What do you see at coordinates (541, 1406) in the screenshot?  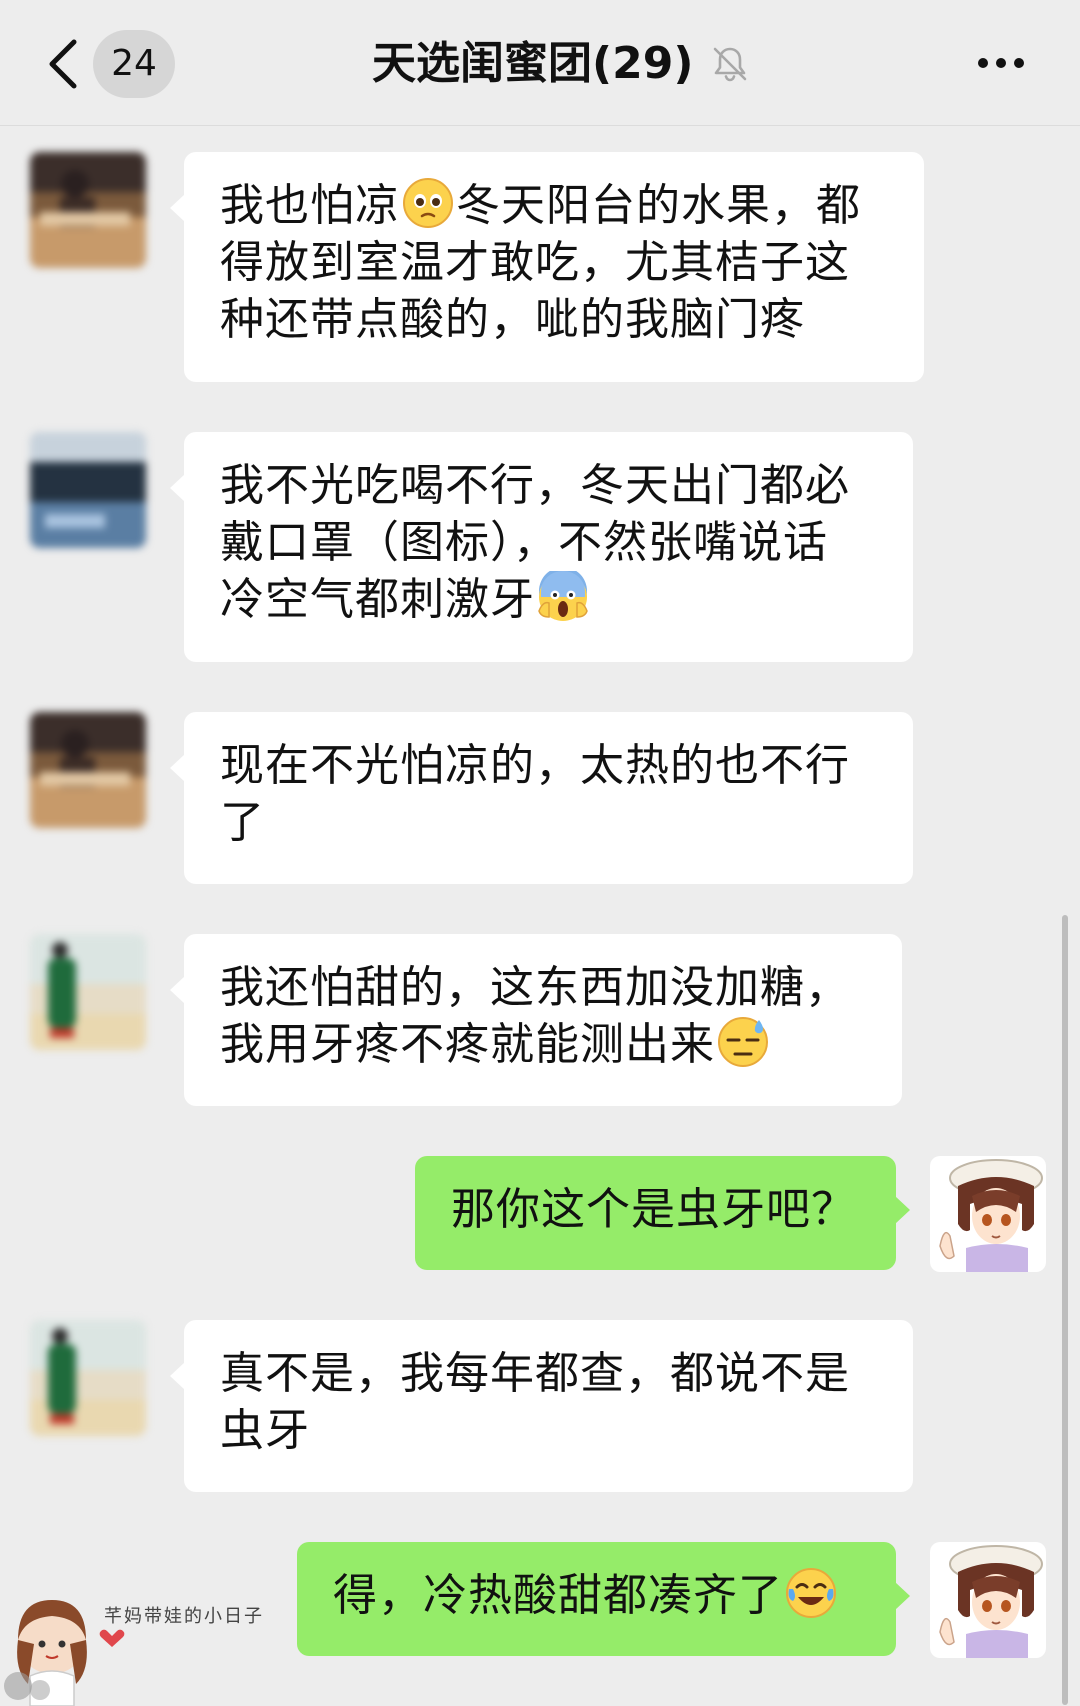 I see `message-bubble: 真不是，我每年都查，都说不是 虫牙` at bounding box center [541, 1406].